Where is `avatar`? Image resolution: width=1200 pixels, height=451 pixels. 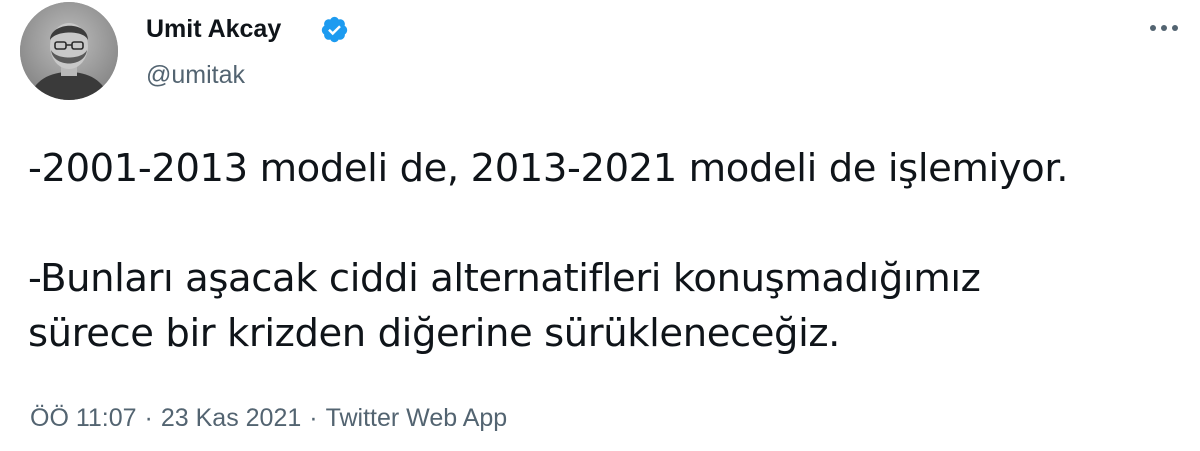 avatar is located at coordinates (69, 51).